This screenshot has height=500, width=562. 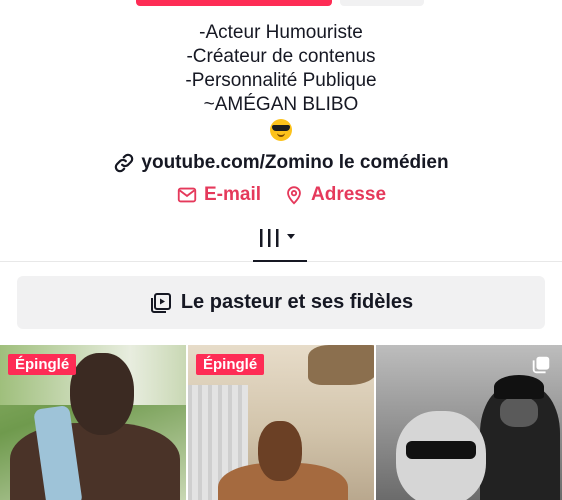 I want to click on bio-line: -Acteur Humouriste, so click(x=281, y=32).